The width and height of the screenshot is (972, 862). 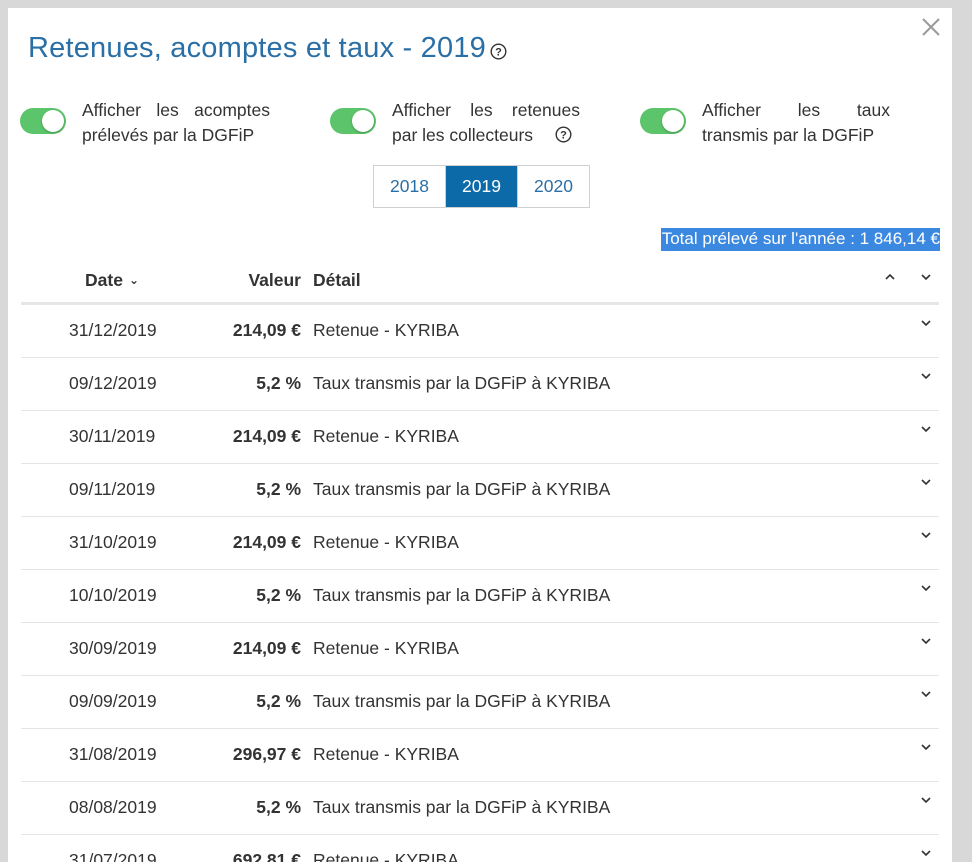 I want to click on collapse-all-icon, so click(x=890, y=277).